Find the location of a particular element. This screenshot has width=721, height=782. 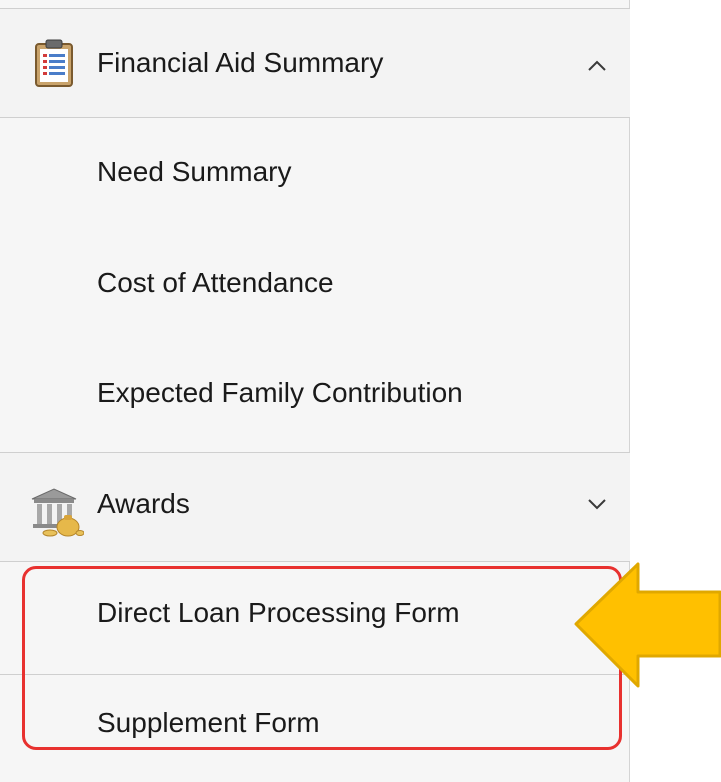

chevron-up-icon is located at coordinates (597, 66).